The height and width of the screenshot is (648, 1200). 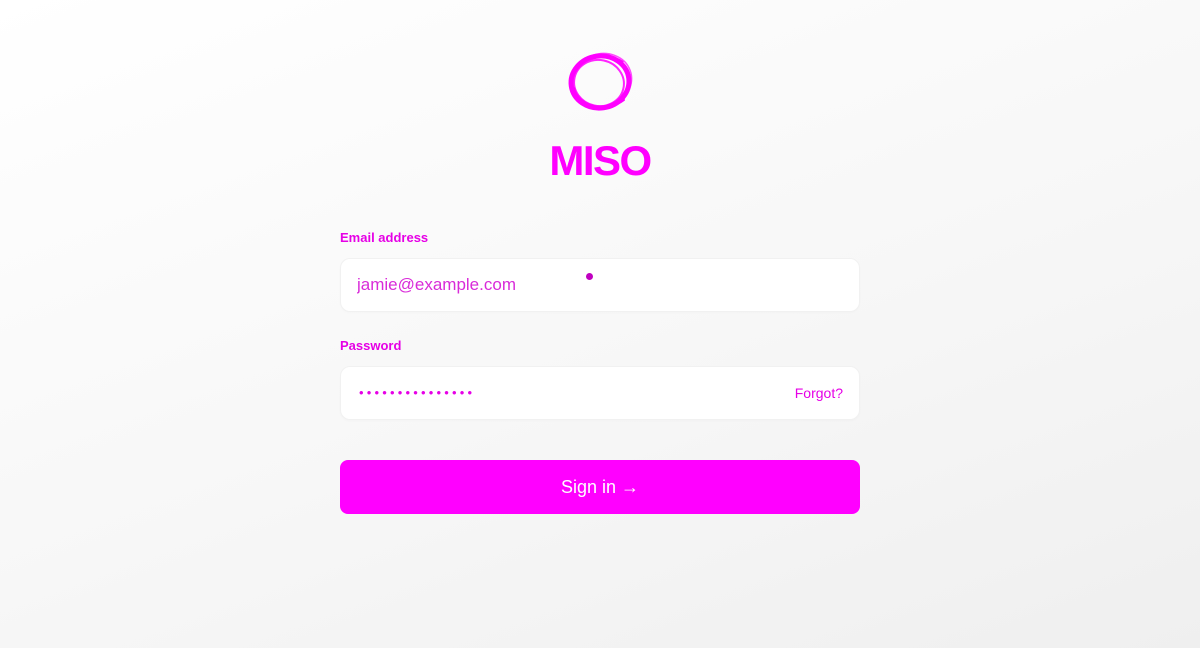 I want to click on miso-logo-icon, so click(x=600, y=83).